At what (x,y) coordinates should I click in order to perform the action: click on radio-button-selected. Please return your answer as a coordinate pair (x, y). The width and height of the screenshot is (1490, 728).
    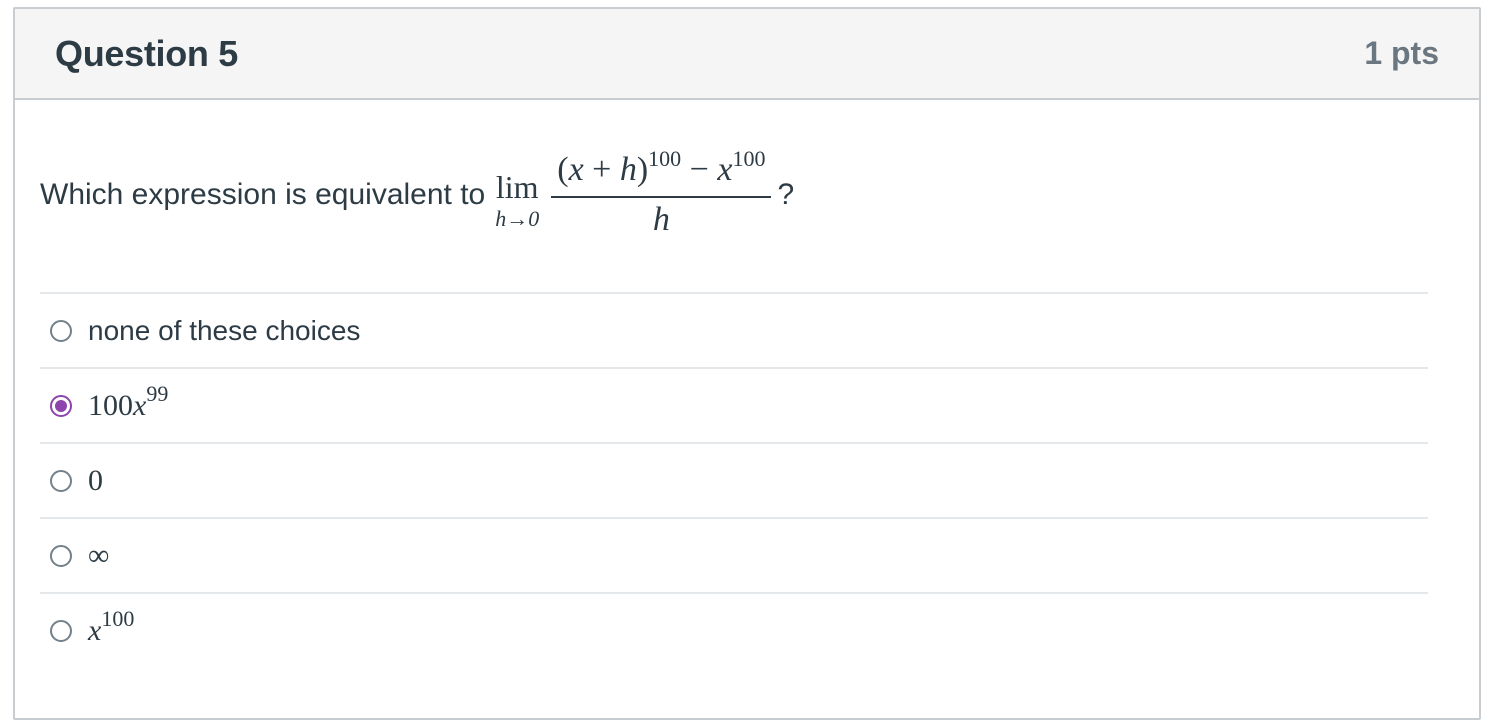
    Looking at the image, I should click on (61, 405).